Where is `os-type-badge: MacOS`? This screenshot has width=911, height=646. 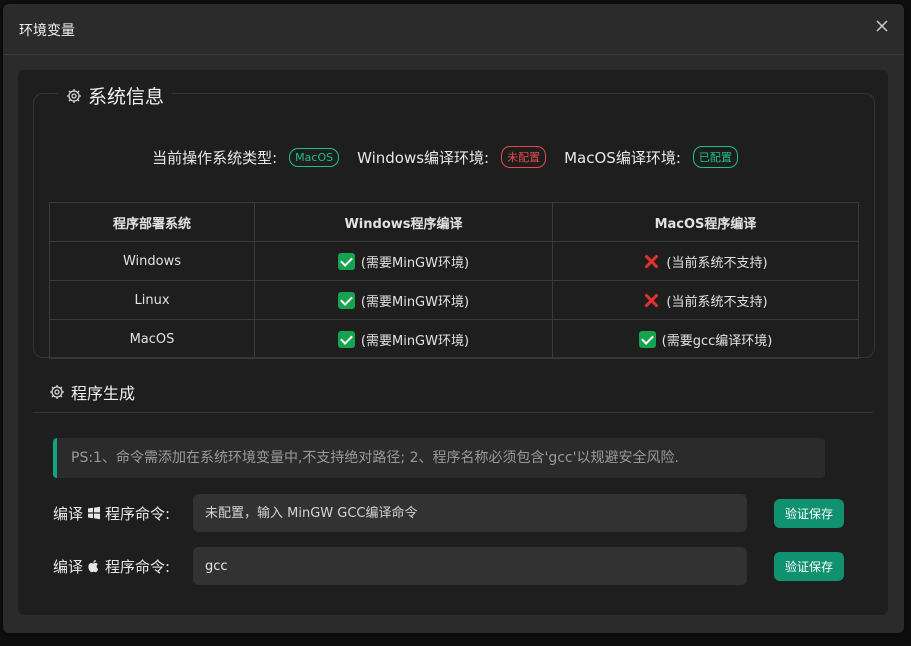
os-type-badge: MacOS is located at coordinates (314, 157).